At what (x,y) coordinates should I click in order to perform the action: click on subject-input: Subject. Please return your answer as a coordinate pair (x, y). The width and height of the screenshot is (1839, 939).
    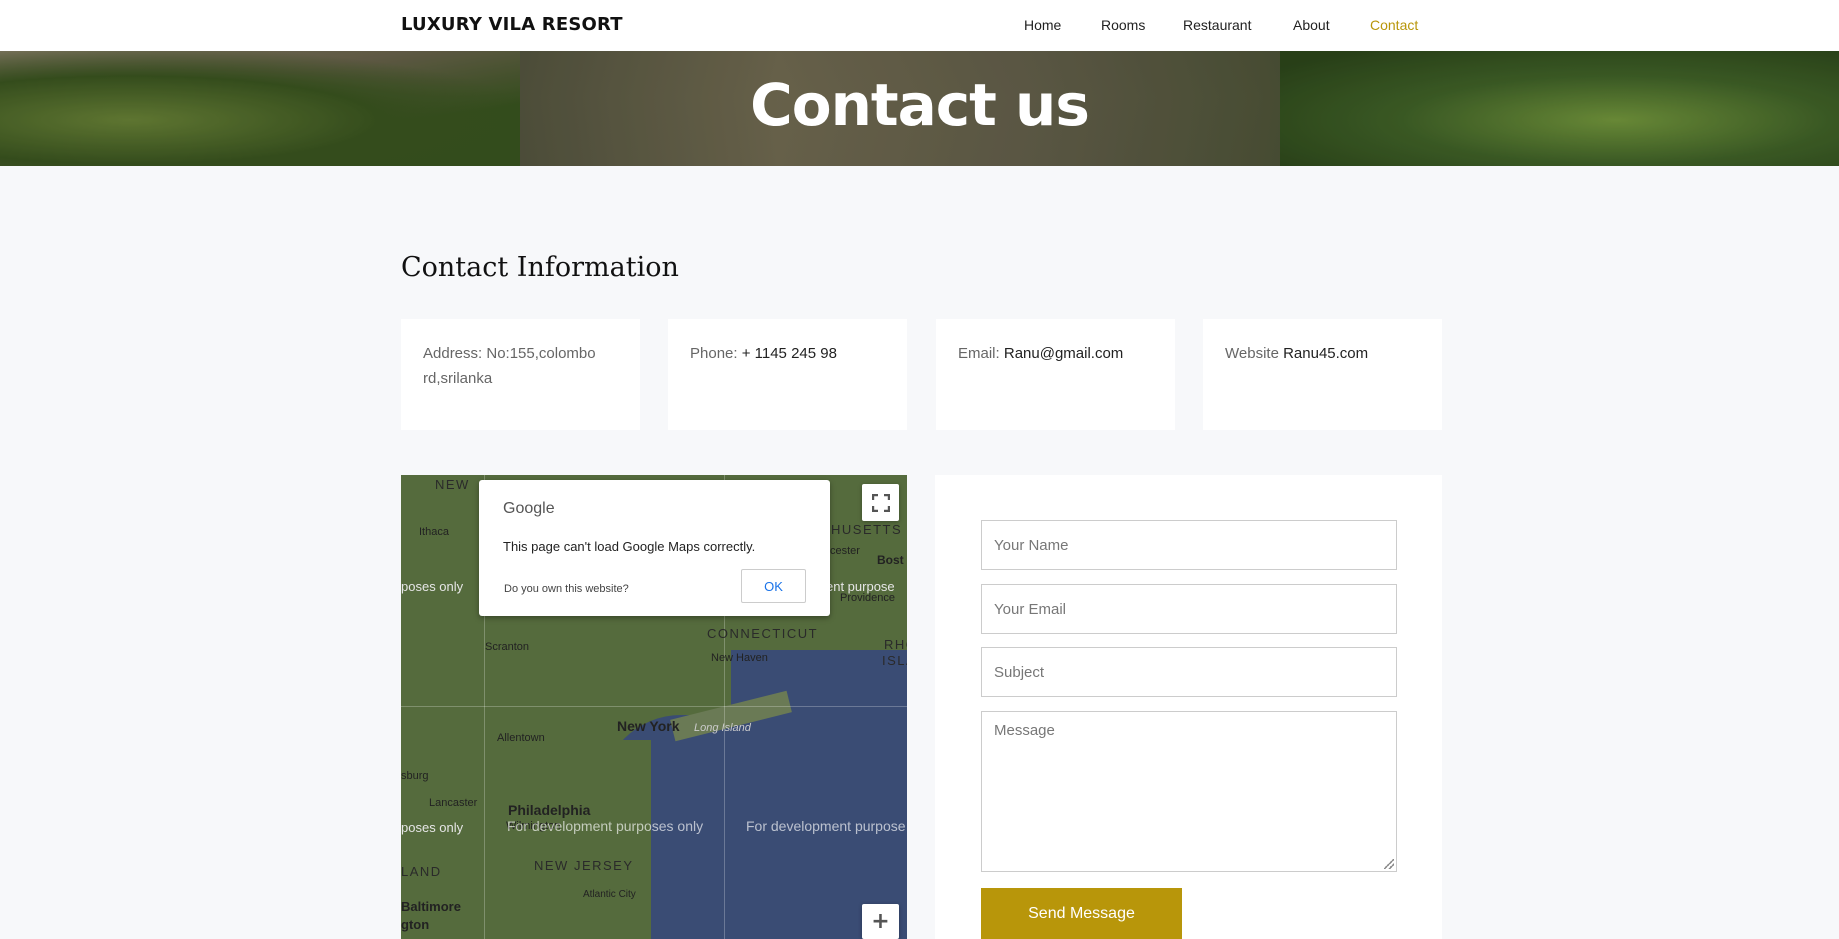
    Looking at the image, I should click on (1189, 672).